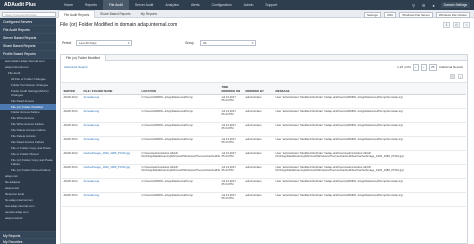 The width and height of the screenshot is (474, 244). I want to click on nav-item-server-audit: Server Audit, so click(144, 5).